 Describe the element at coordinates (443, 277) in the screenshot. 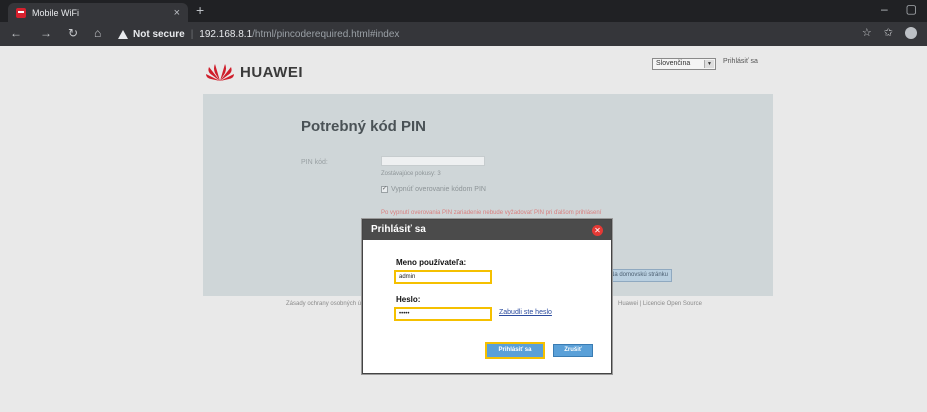

I see `username-input: admin` at that location.